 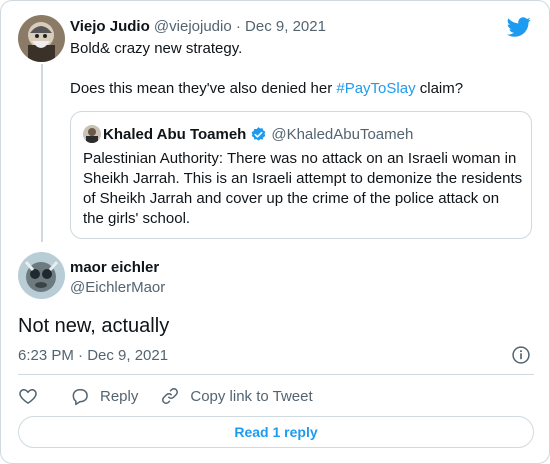 What do you see at coordinates (94, 326) in the screenshot?
I see `reply-tweet-text: Not new, actually` at bounding box center [94, 326].